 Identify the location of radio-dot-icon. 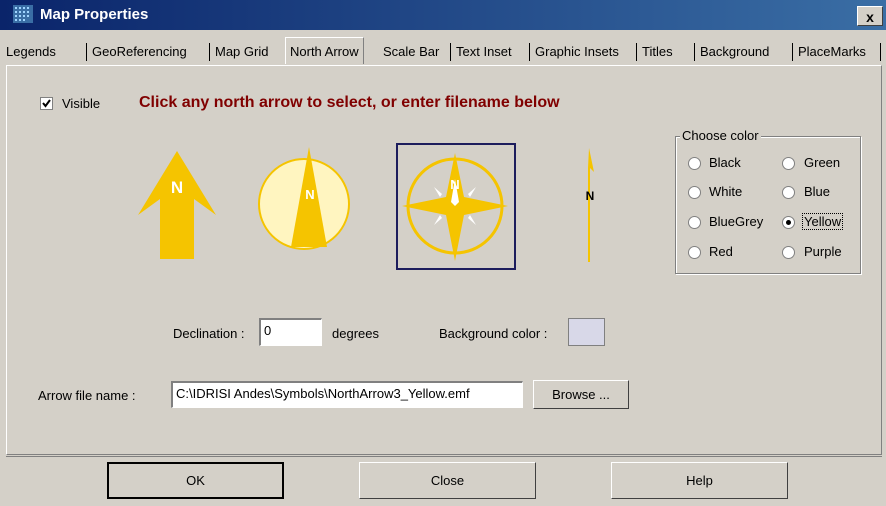
(788, 222).